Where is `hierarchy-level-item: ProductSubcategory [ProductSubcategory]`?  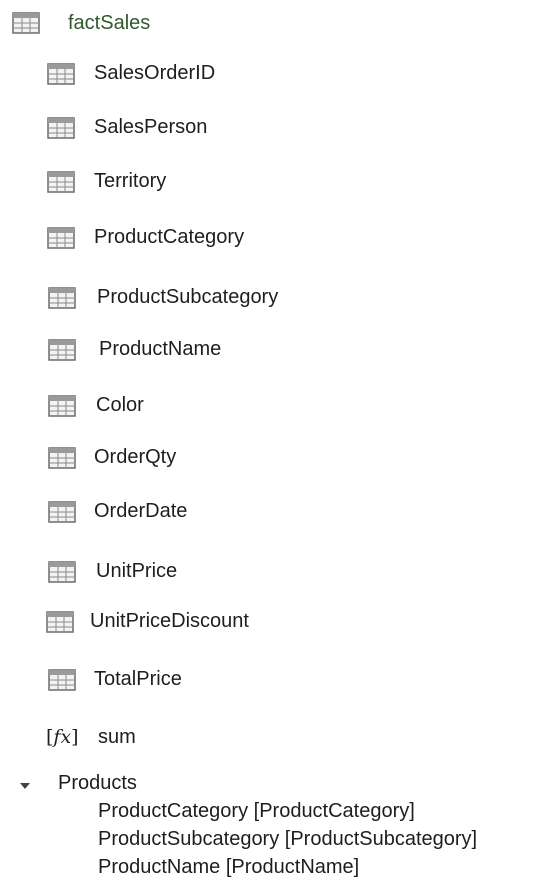 hierarchy-level-item: ProductSubcategory [ProductSubcategory] is located at coordinates (287, 839).